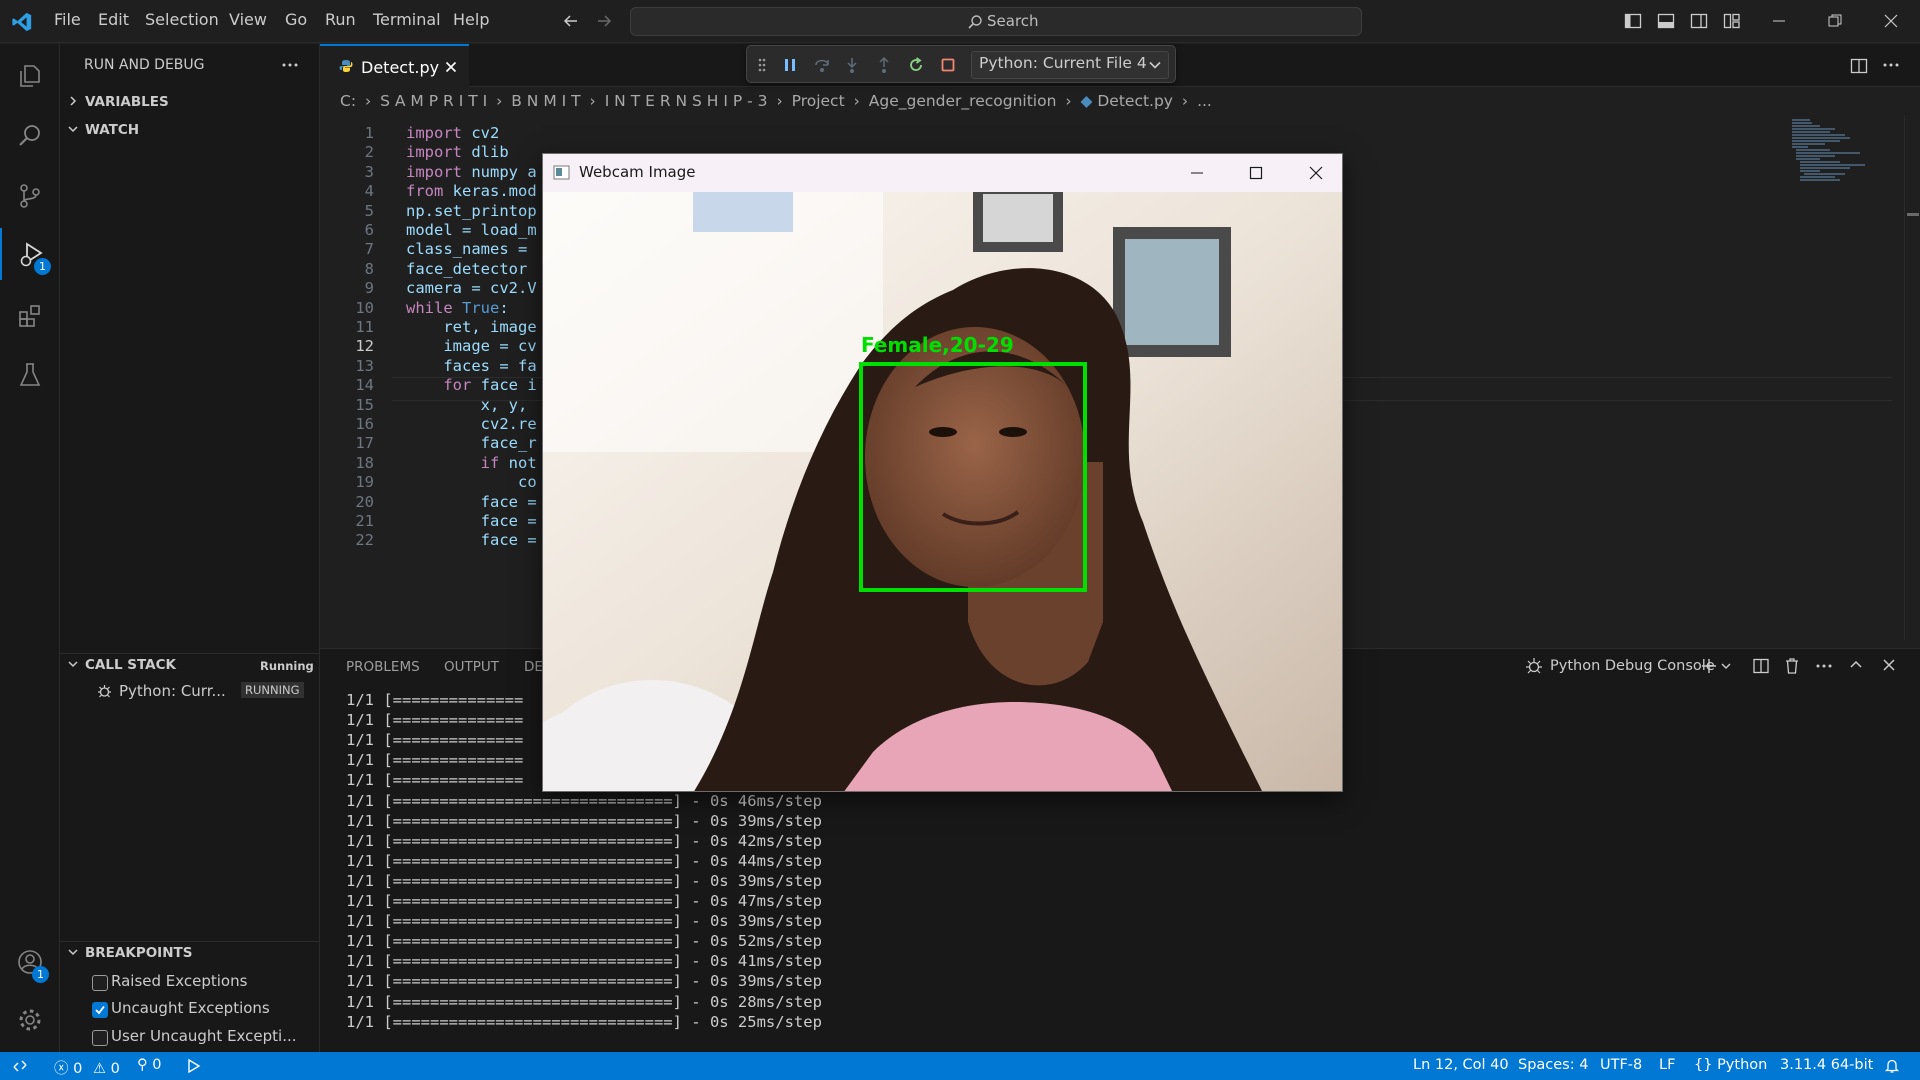  Describe the element at coordinates (383, 667) in the screenshot. I see `tab-problems: PROBLEMS` at that location.